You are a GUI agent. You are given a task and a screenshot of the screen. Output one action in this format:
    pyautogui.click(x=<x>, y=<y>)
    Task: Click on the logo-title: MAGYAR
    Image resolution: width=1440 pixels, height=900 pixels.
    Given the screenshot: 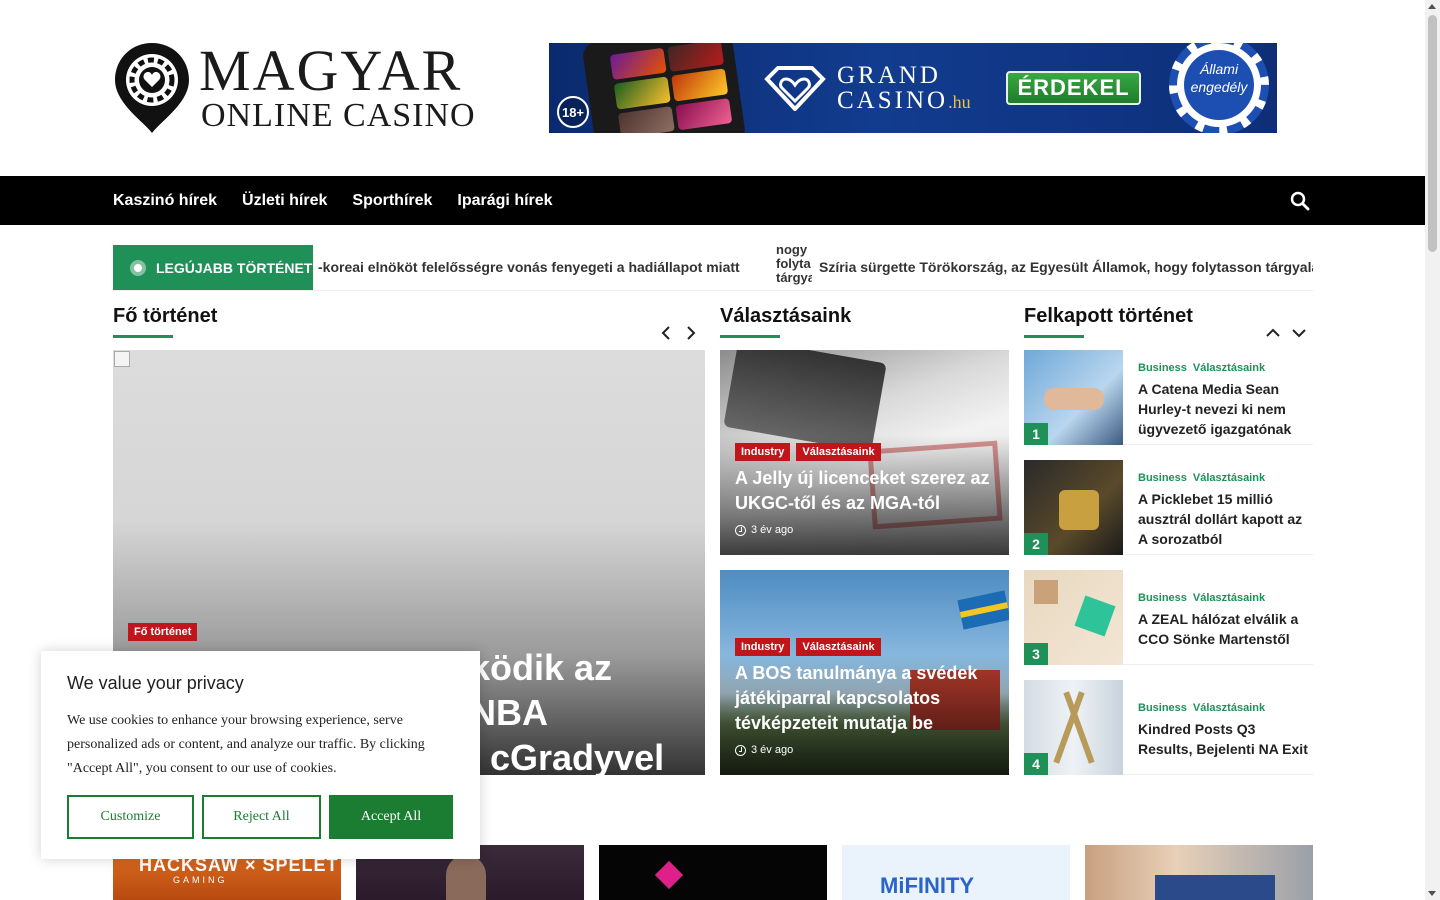 What is the action you would take?
    pyautogui.click(x=331, y=70)
    